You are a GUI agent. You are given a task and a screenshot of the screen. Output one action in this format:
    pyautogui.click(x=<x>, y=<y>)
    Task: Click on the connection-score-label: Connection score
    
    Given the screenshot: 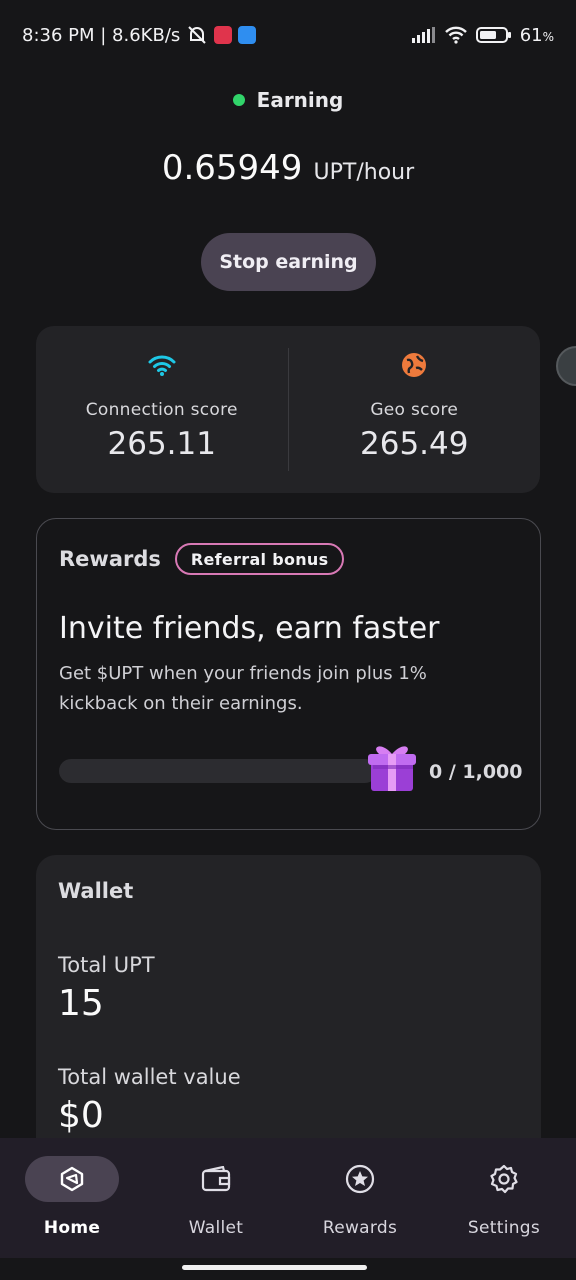 What is the action you would take?
    pyautogui.click(x=161, y=410)
    